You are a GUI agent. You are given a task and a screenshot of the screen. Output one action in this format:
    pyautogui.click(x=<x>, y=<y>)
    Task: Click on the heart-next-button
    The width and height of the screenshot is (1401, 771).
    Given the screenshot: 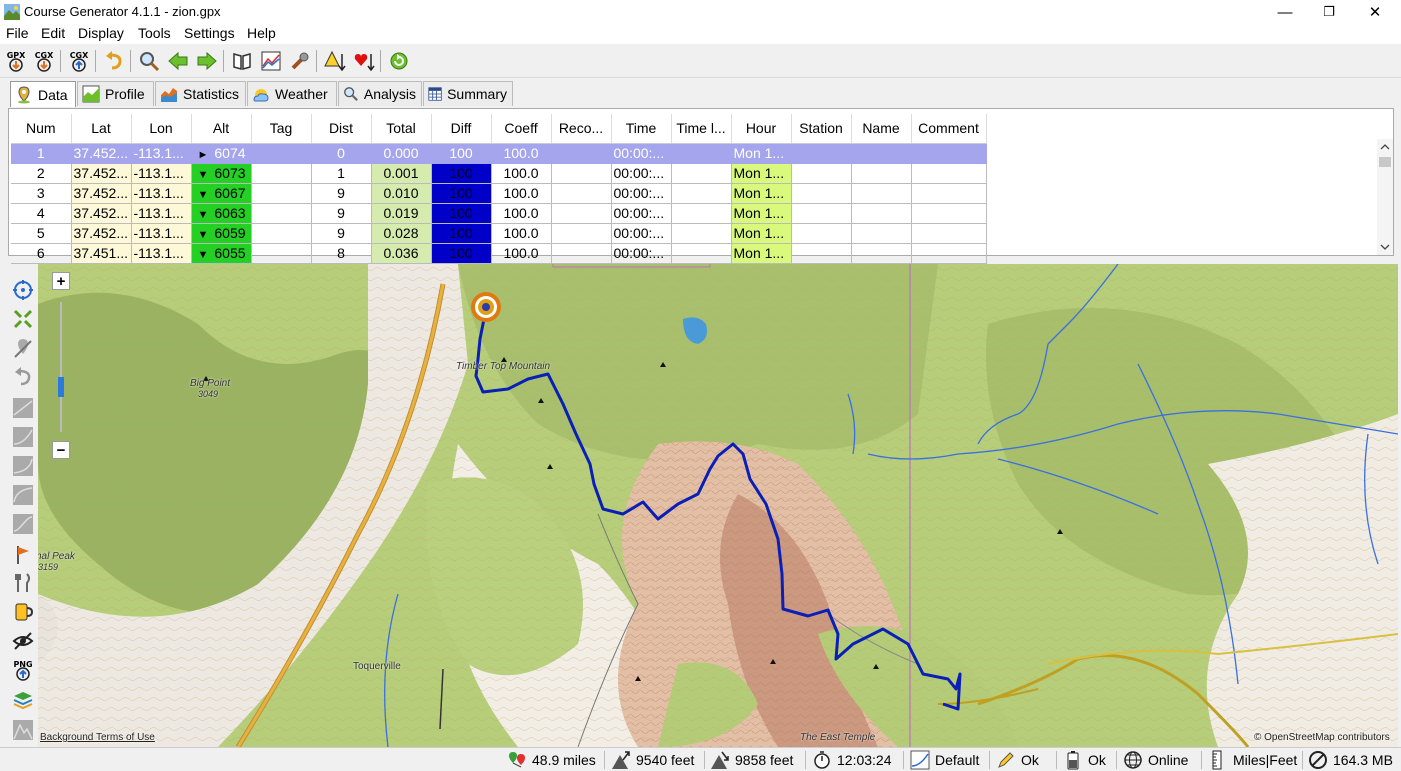 What is the action you would take?
    pyautogui.click(x=364, y=61)
    